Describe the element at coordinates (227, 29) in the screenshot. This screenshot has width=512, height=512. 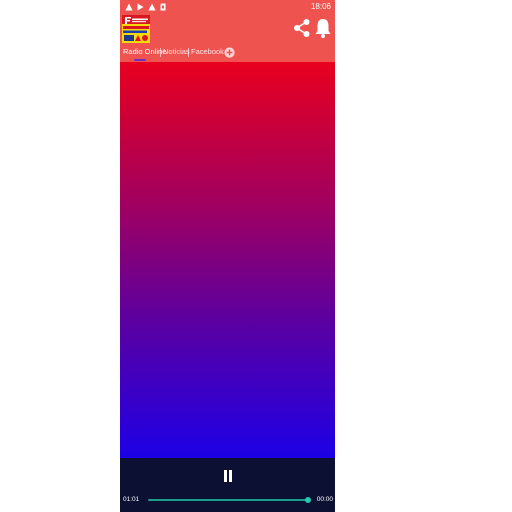
I see `app-bar` at that location.